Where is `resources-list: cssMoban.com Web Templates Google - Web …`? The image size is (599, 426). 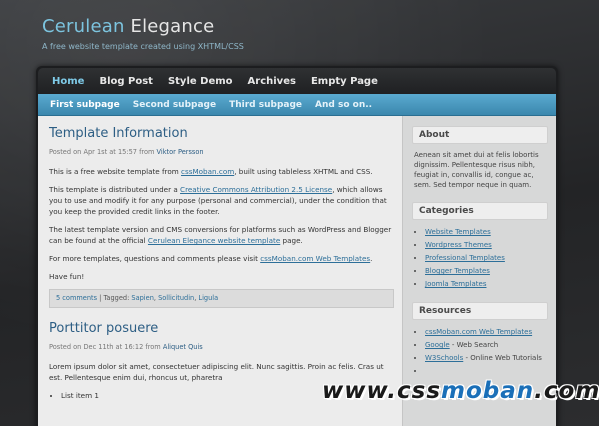 resources-list: cssMoban.com Web Templates Google - Web … is located at coordinates (480, 352).